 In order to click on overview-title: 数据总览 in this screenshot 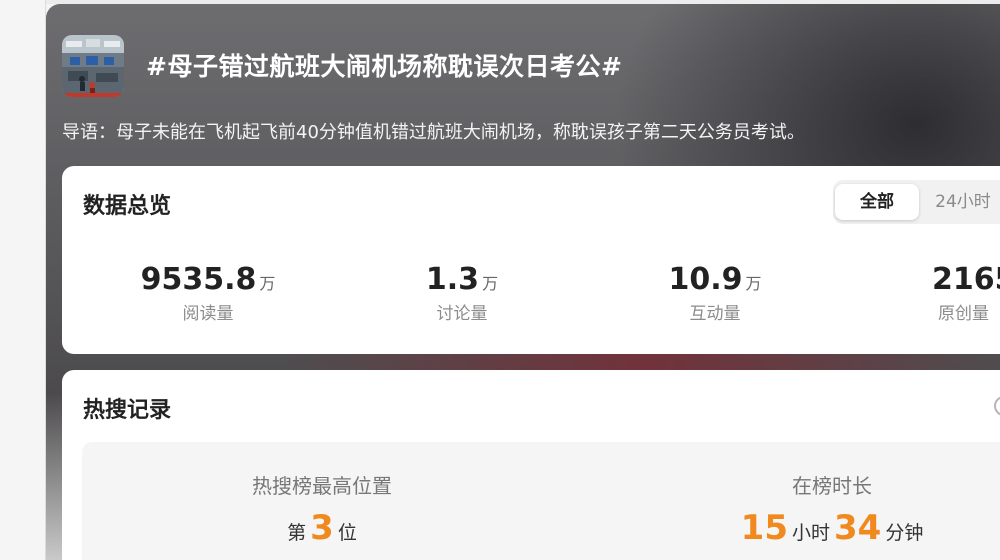, I will do `click(127, 206)`.